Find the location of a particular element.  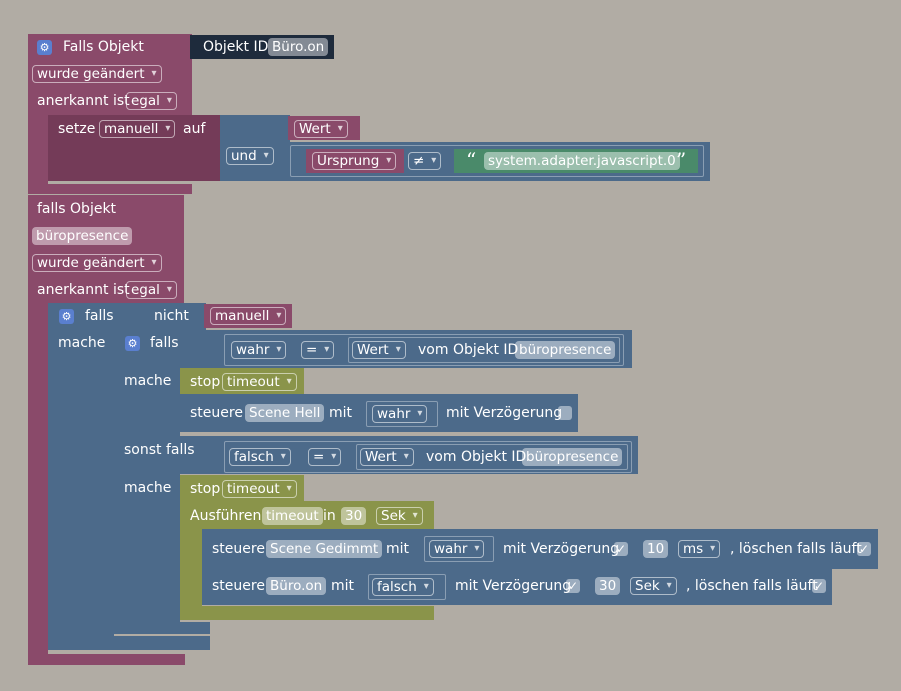

objekt-id-value: Büro.on is located at coordinates (298, 47).